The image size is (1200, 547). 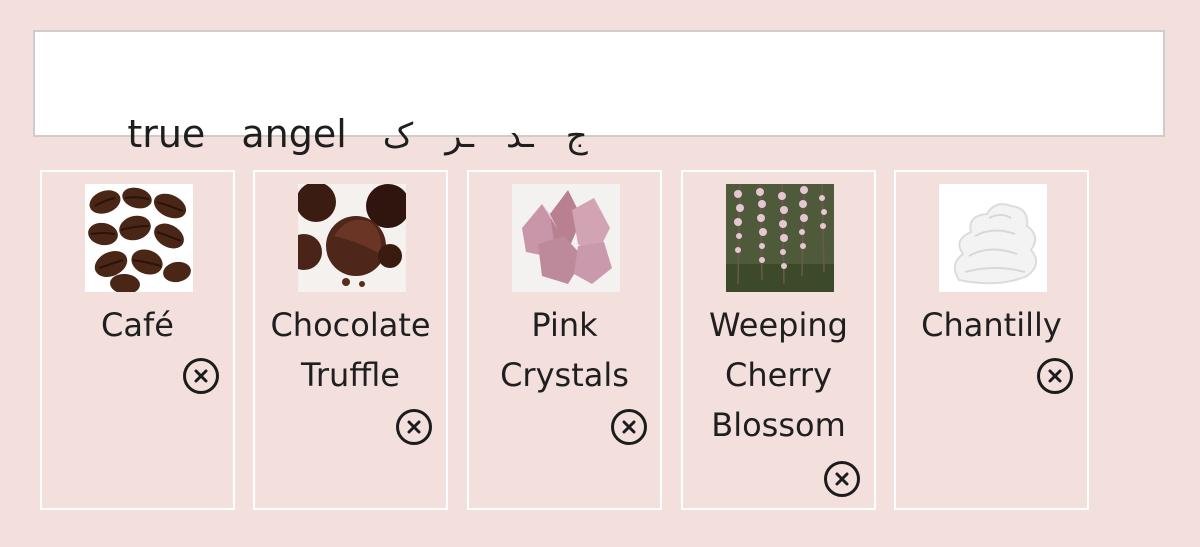 I want to click on remove-chocolate-truffle-button, so click(x=414, y=427).